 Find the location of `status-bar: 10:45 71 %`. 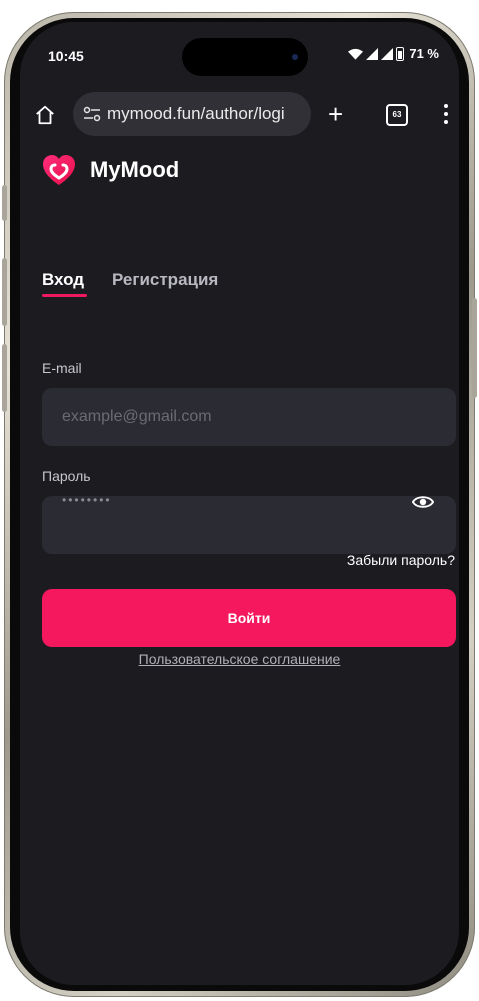

status-bar: 10:45 71 % is located at coordinates (239, 53).